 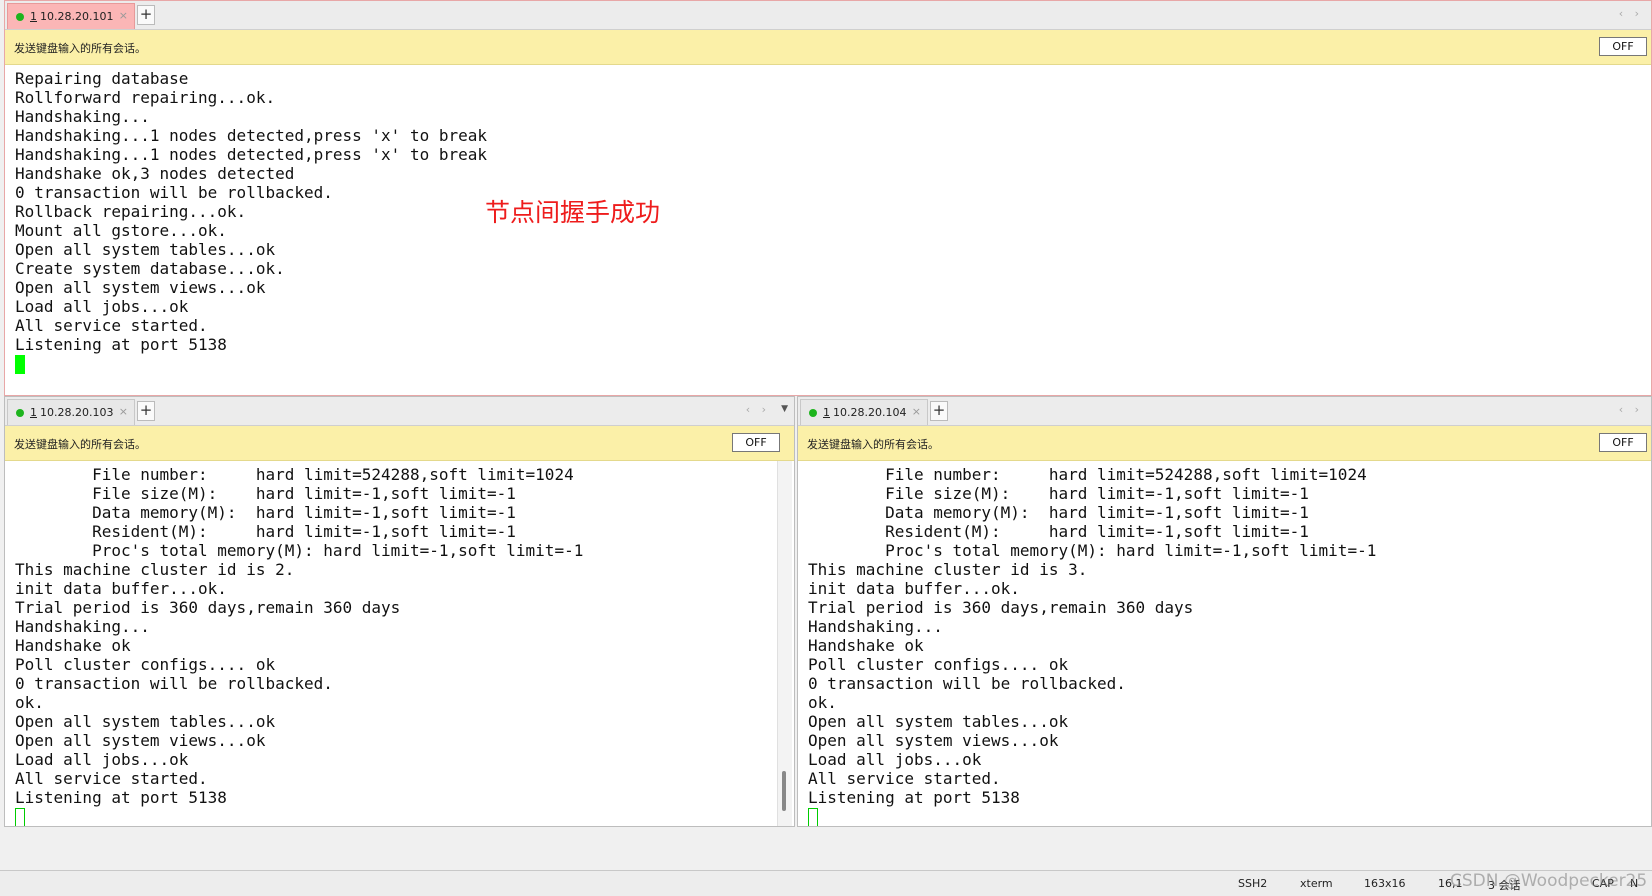 I want to click on terminal-line: Rollforward repairing...ok., so click(x=145, y=97).